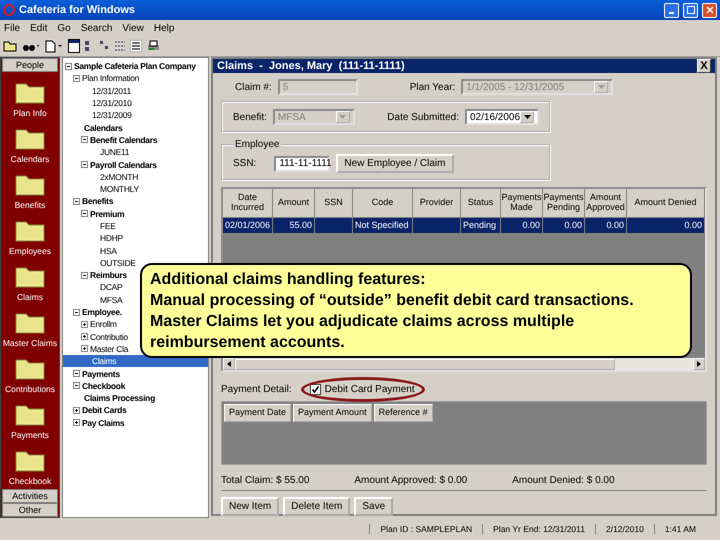 Image resolution: width=720 pixels, height=540 pixels. I want to click on tree-item: OUTSIDE, so click(112, 263).